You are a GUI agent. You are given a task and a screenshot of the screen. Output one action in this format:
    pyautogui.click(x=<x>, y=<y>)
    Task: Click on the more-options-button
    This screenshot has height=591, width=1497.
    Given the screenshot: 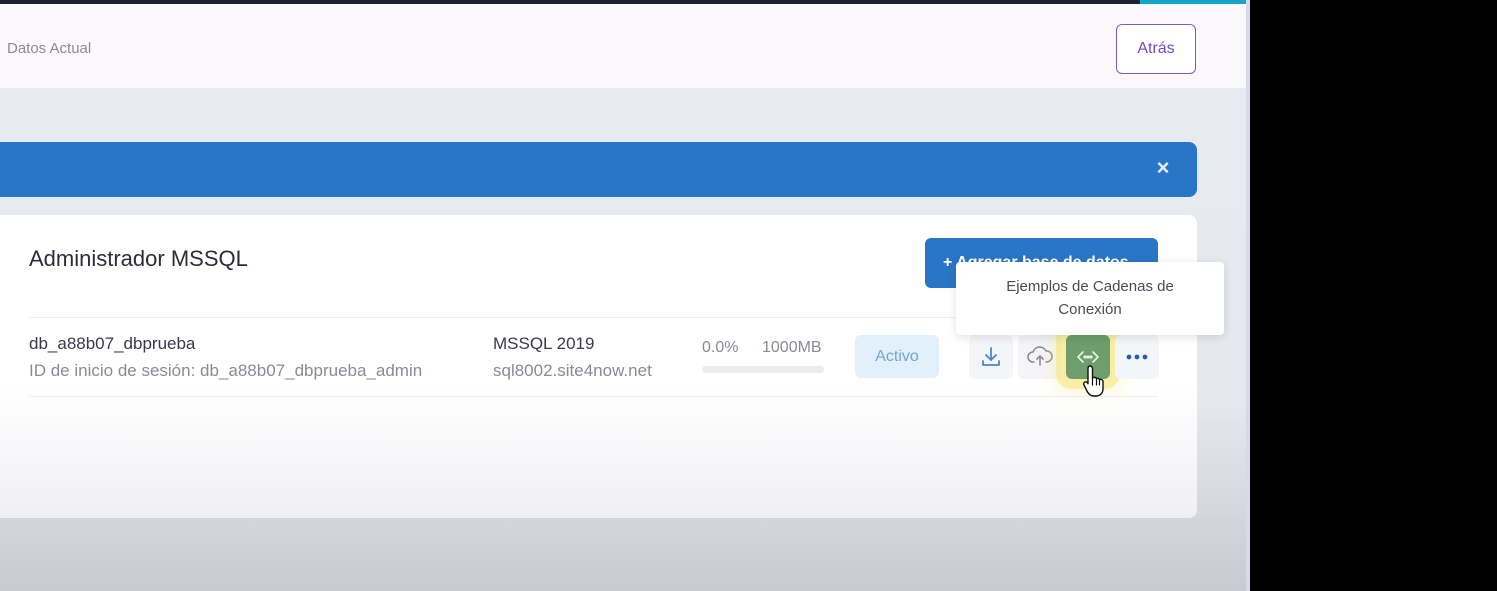 What is the action you would take?
    pyautogui.click(x=1137, y=357)
    